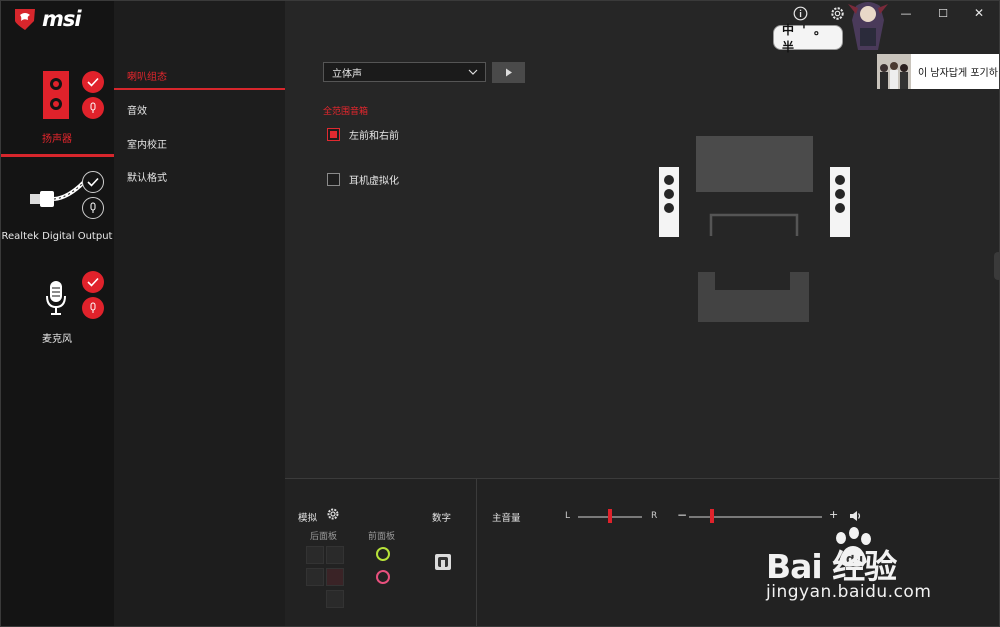  I want to click on analog-label: 模拟, so click(308, 518).